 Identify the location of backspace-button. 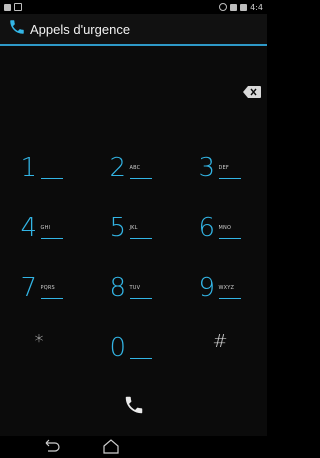
(252, 90).